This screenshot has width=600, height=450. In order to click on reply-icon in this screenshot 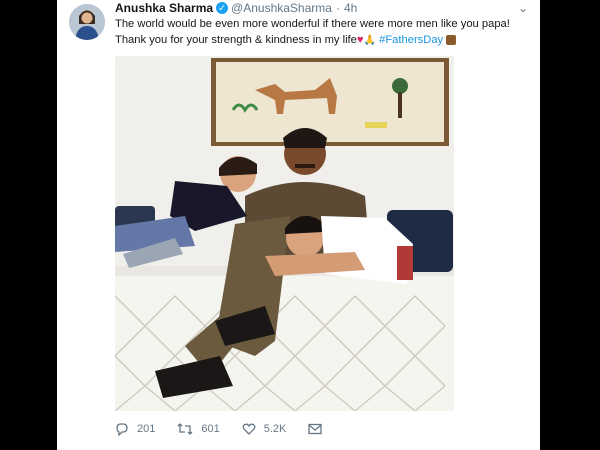, I will do `click(122, 429)`.